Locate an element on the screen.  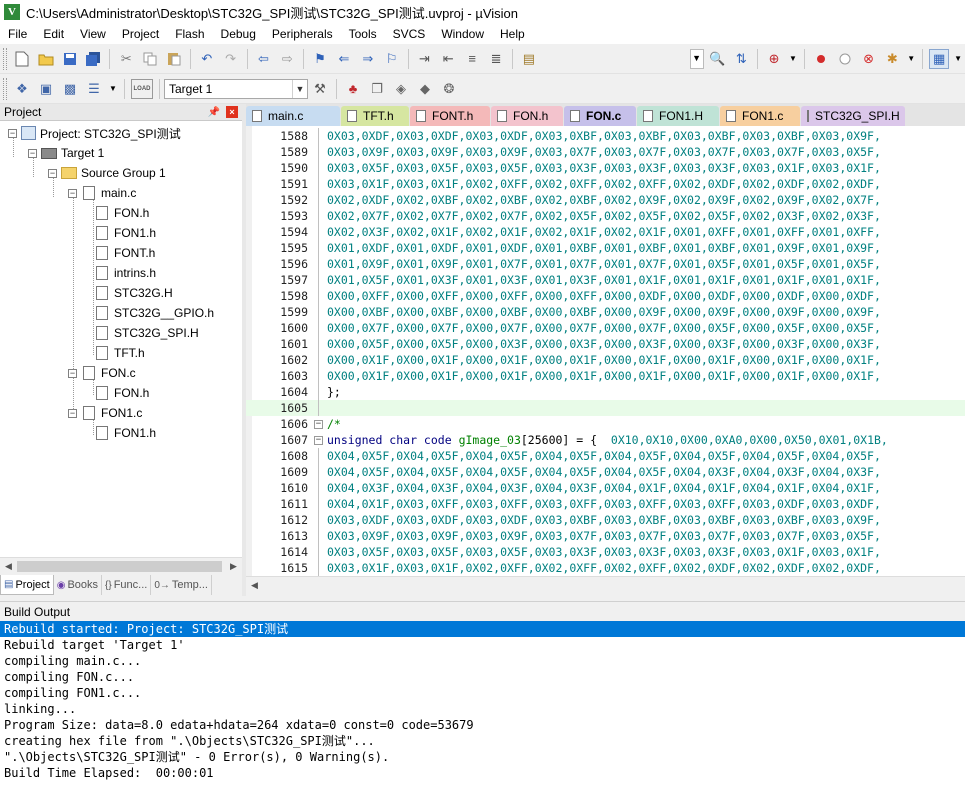
multi-project-icon: ❐ is located at coordinates (377, 89).